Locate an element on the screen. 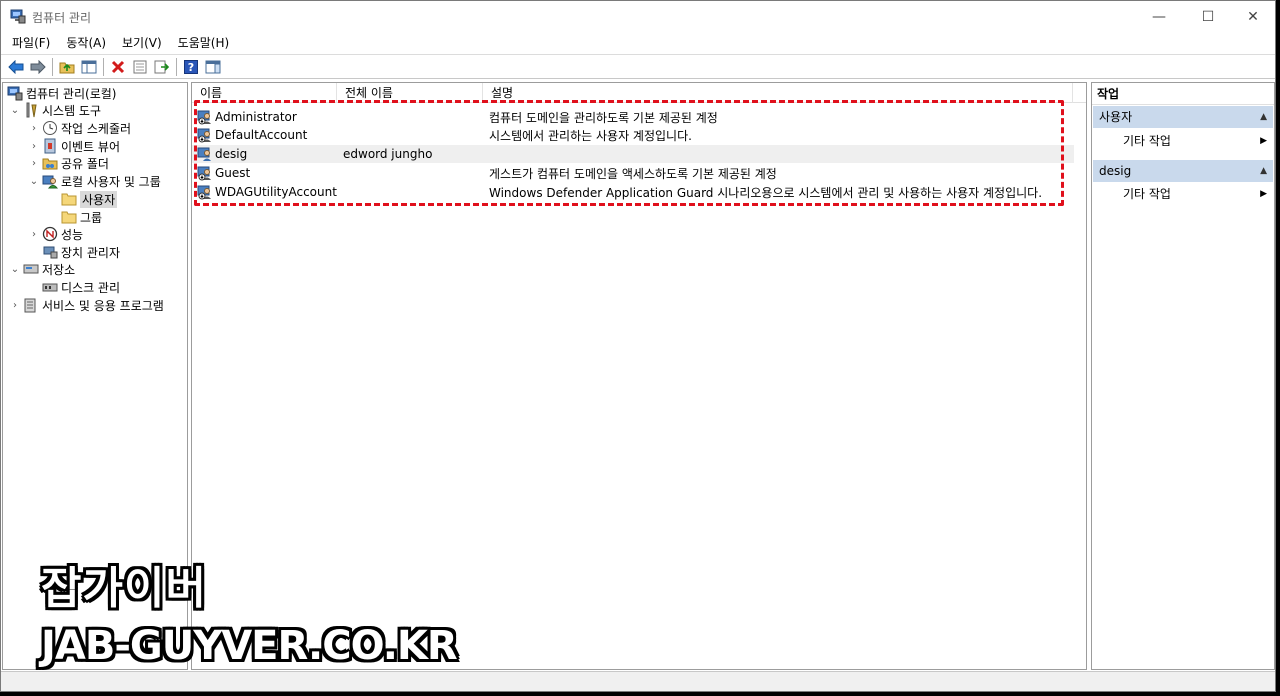 This screenshot has width=1280, height=696. column-header-description: 설명 is located at coordinates (778, 93).